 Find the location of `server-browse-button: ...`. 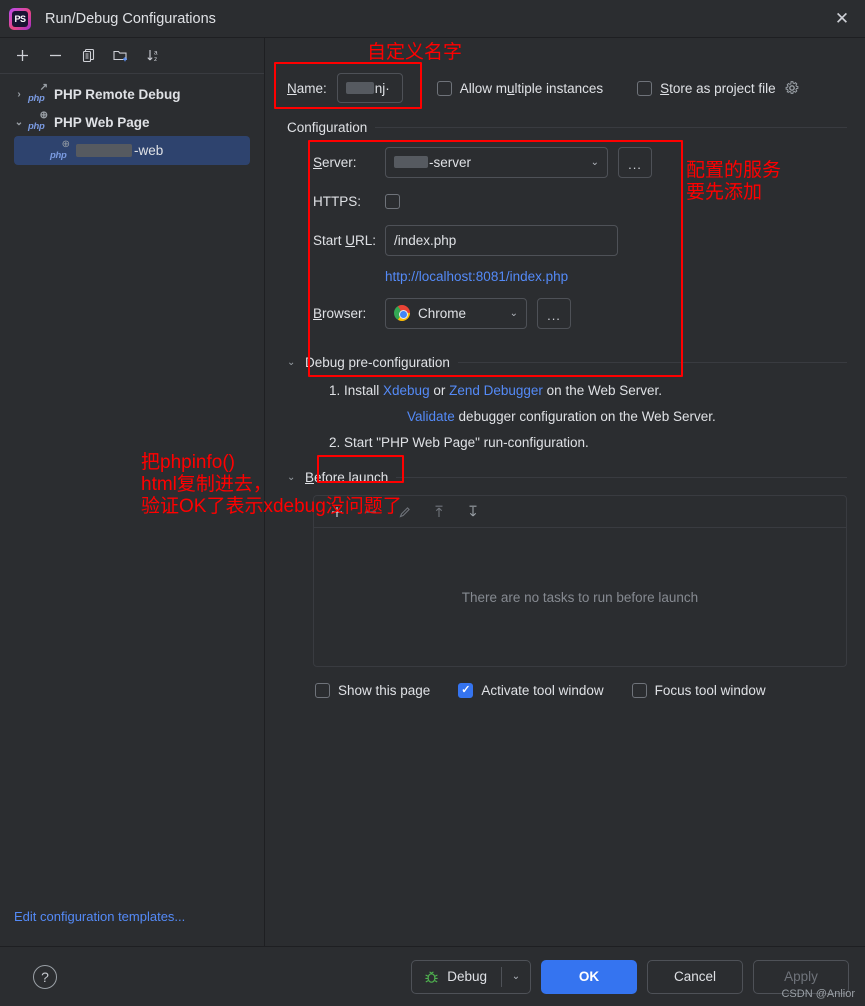

server-browse-button: ... is located at coordinates (635, 162).